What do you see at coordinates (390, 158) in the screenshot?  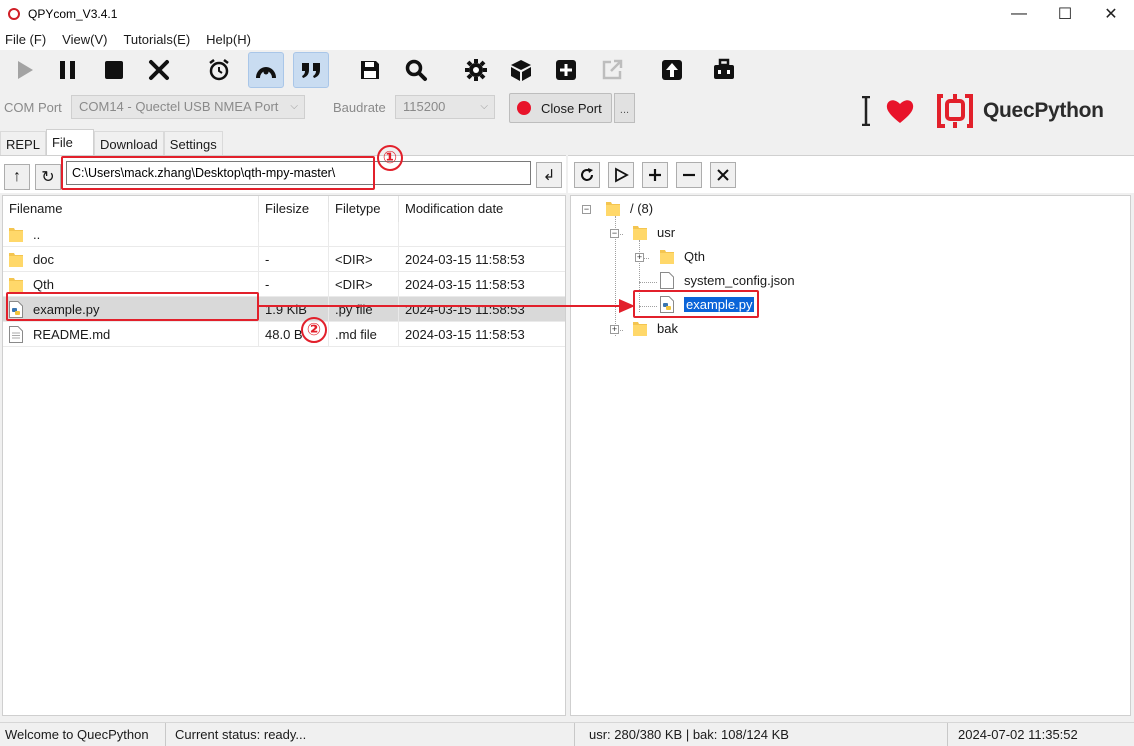 I see `annotation-step-1: ①` at bounding box center [390, 158].